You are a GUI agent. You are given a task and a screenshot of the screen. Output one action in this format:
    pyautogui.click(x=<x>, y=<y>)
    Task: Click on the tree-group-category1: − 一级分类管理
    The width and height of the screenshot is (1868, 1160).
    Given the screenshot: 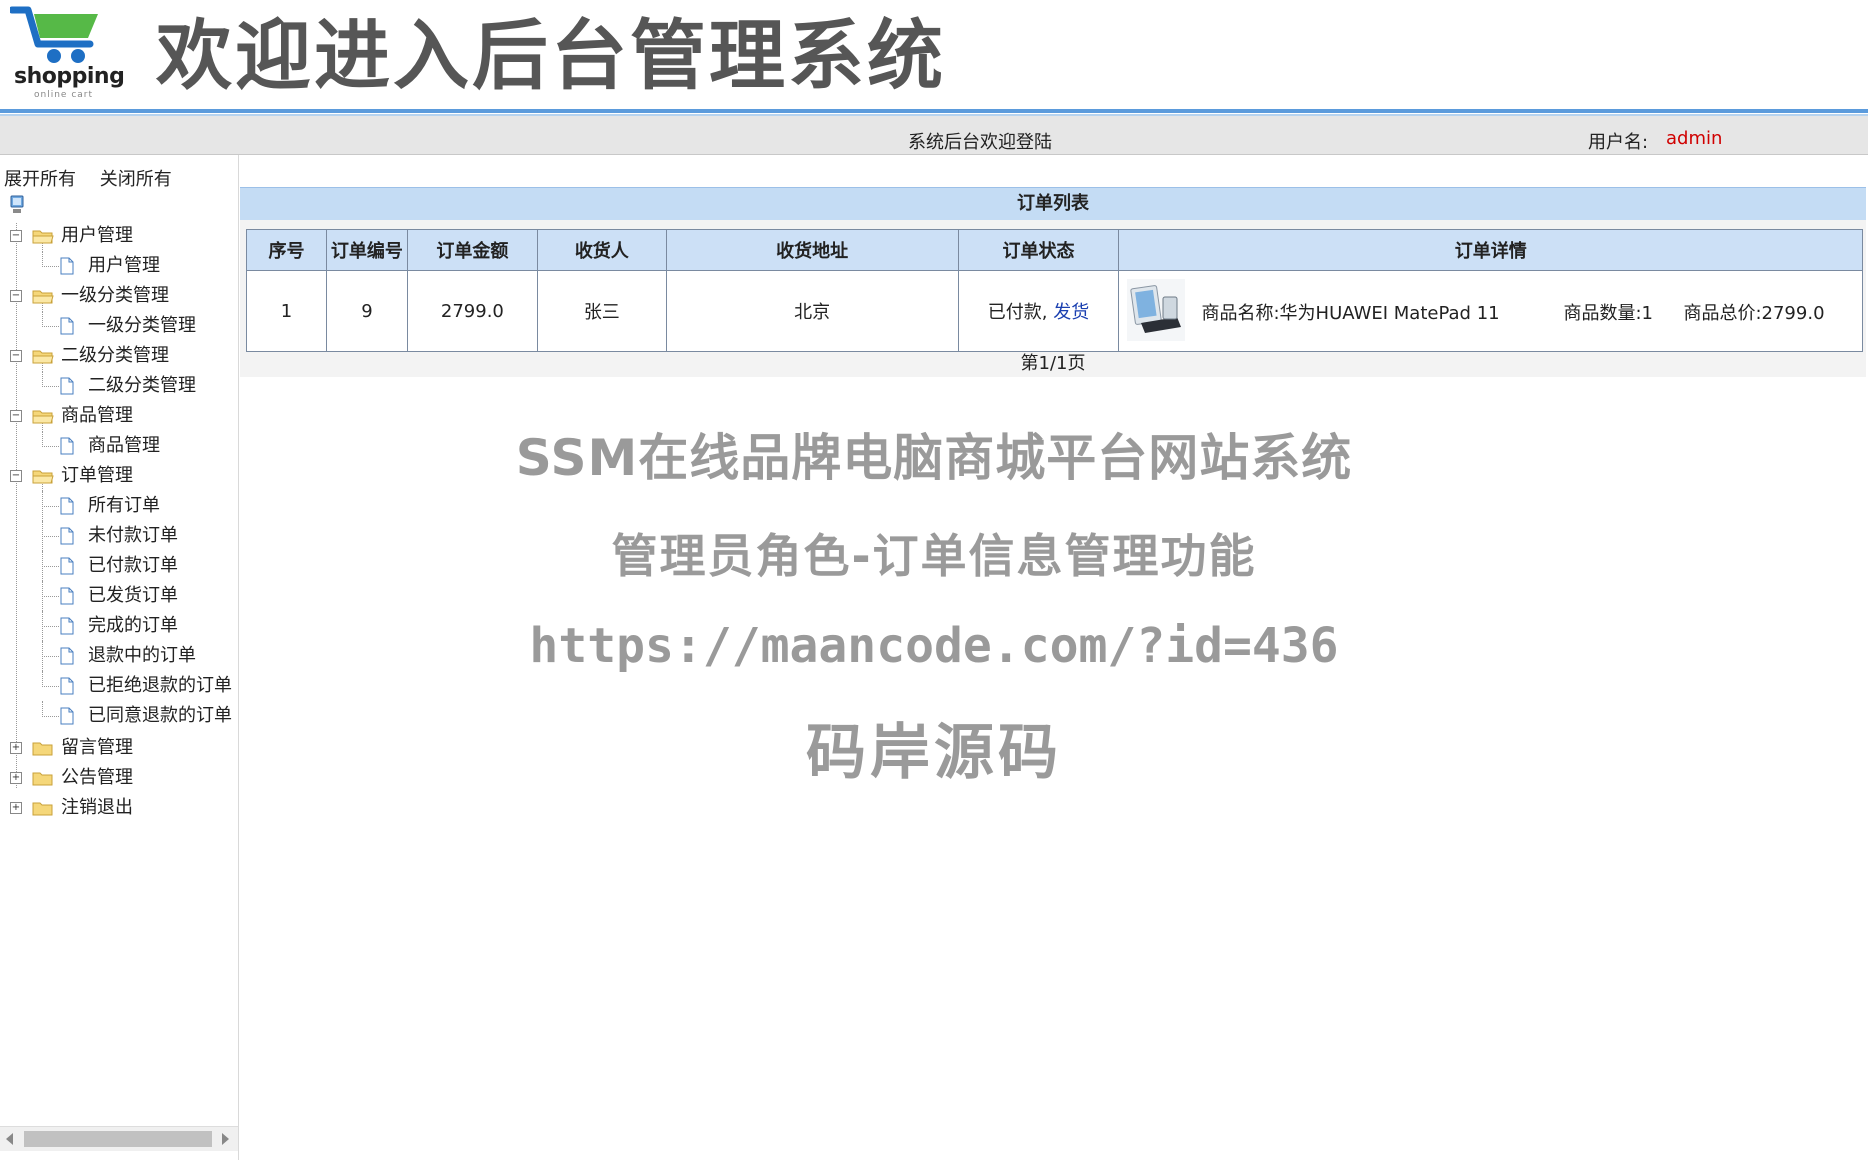 What is the action you would take?
    pyautogui.click(x=119, y=296)
    